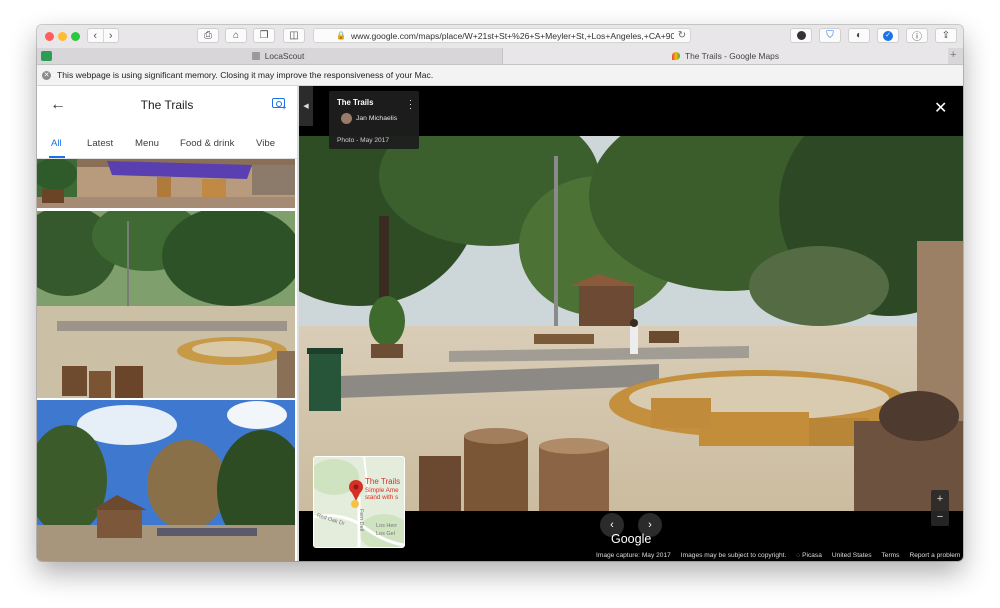  I want to click on printer-icon: ⎙, so click(208, 35).